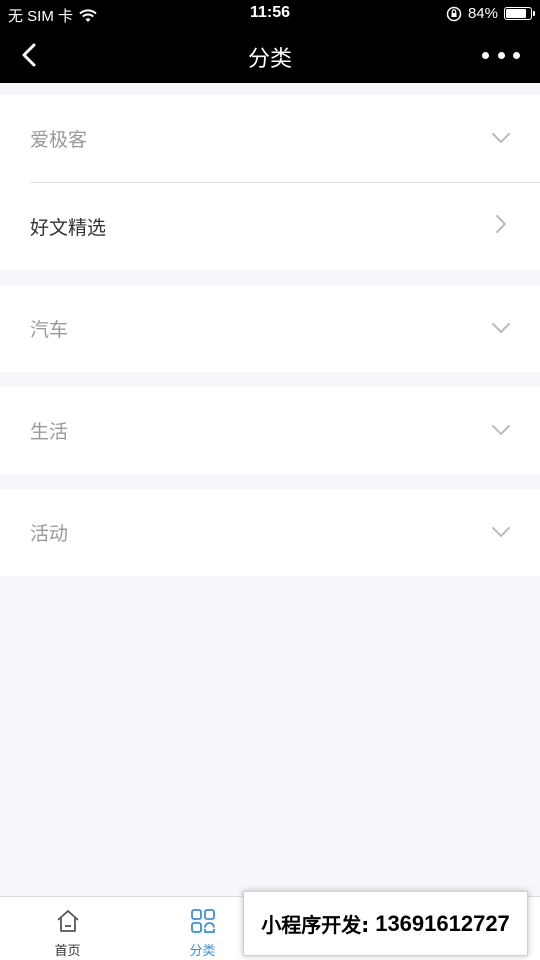 This screenshot has width=540, height=960. Describe the element at coordinates (49, 432) in the screenshot. I see `category-label: 生活` at that location.